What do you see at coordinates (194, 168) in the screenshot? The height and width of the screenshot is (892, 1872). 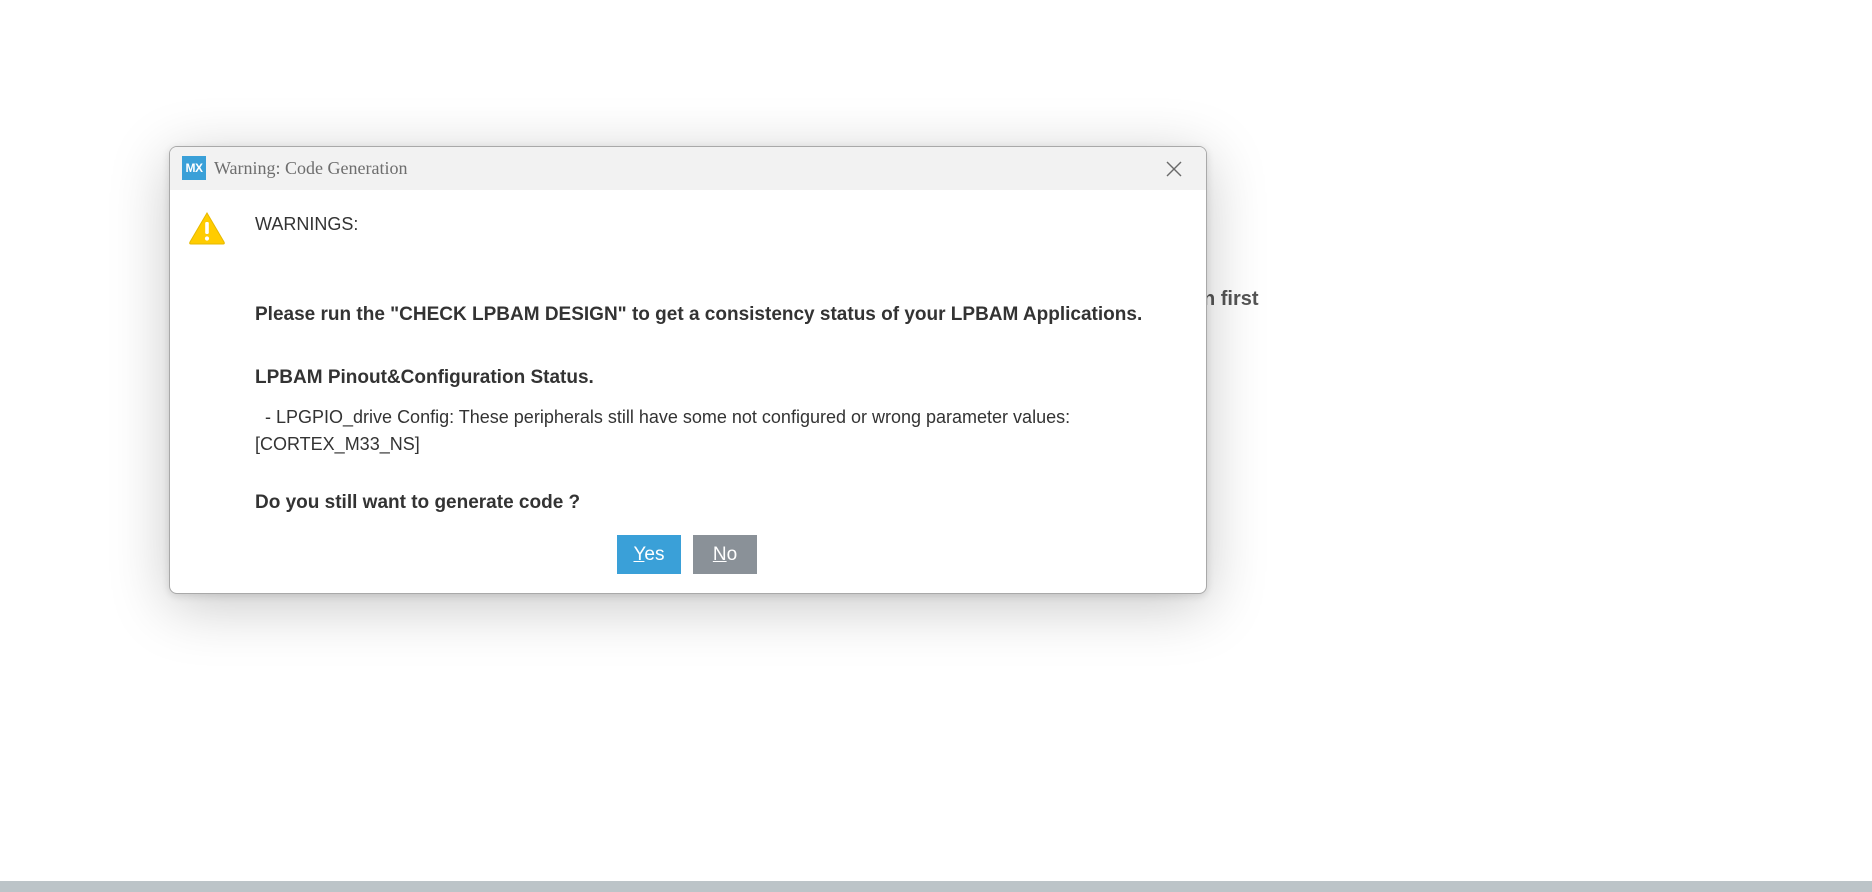 I see `mx-app-icon: MX` at bounding box center [194, 168].